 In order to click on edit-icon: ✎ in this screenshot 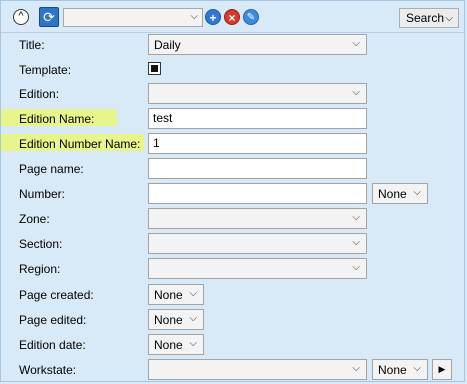, I will do `click(251, 17)`.